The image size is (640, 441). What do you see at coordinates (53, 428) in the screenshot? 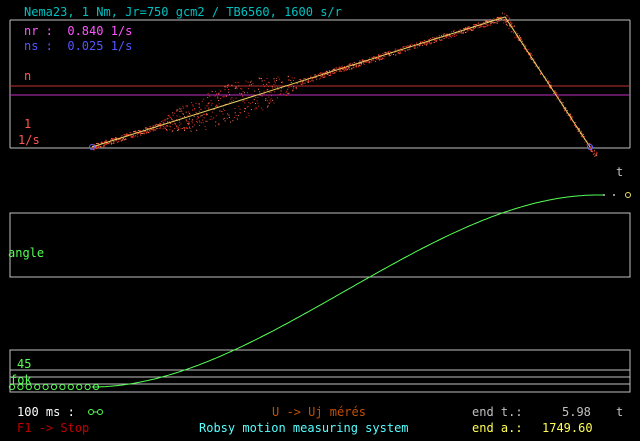
I see `stop-hint: F1 -> Stop` at bounding box center [53, 428].